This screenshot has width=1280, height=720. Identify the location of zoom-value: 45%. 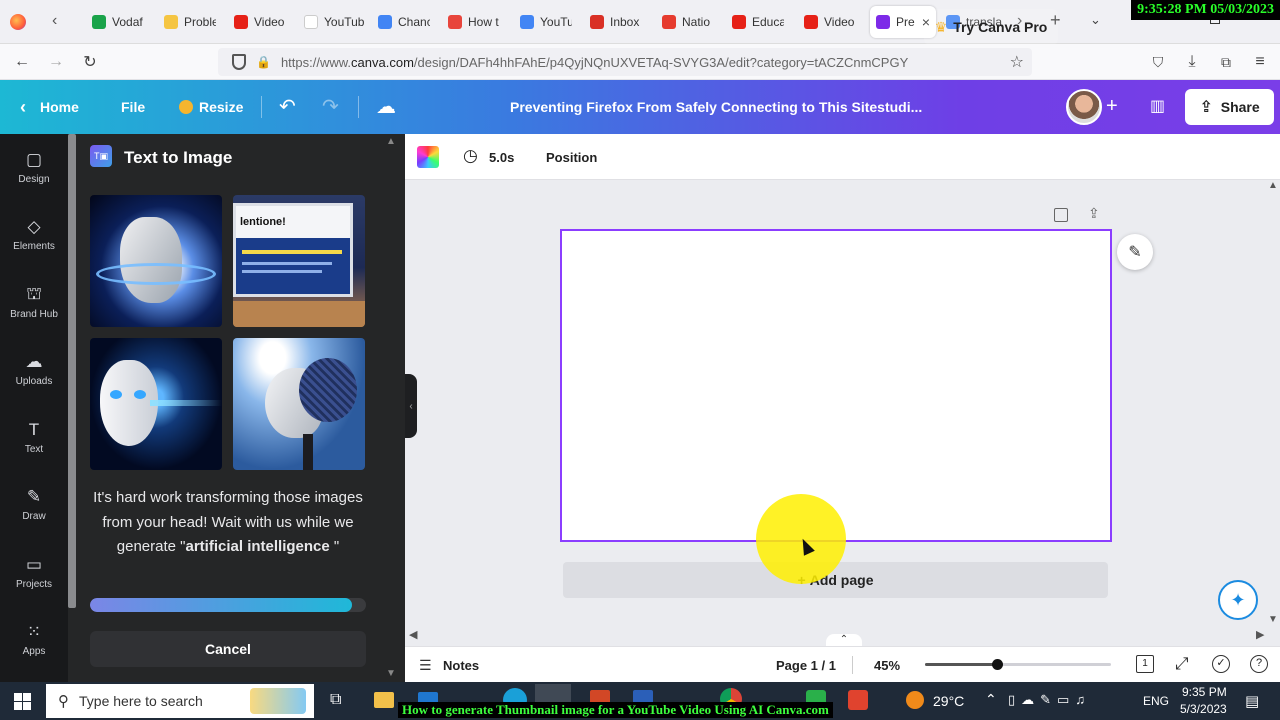
(887, 665).